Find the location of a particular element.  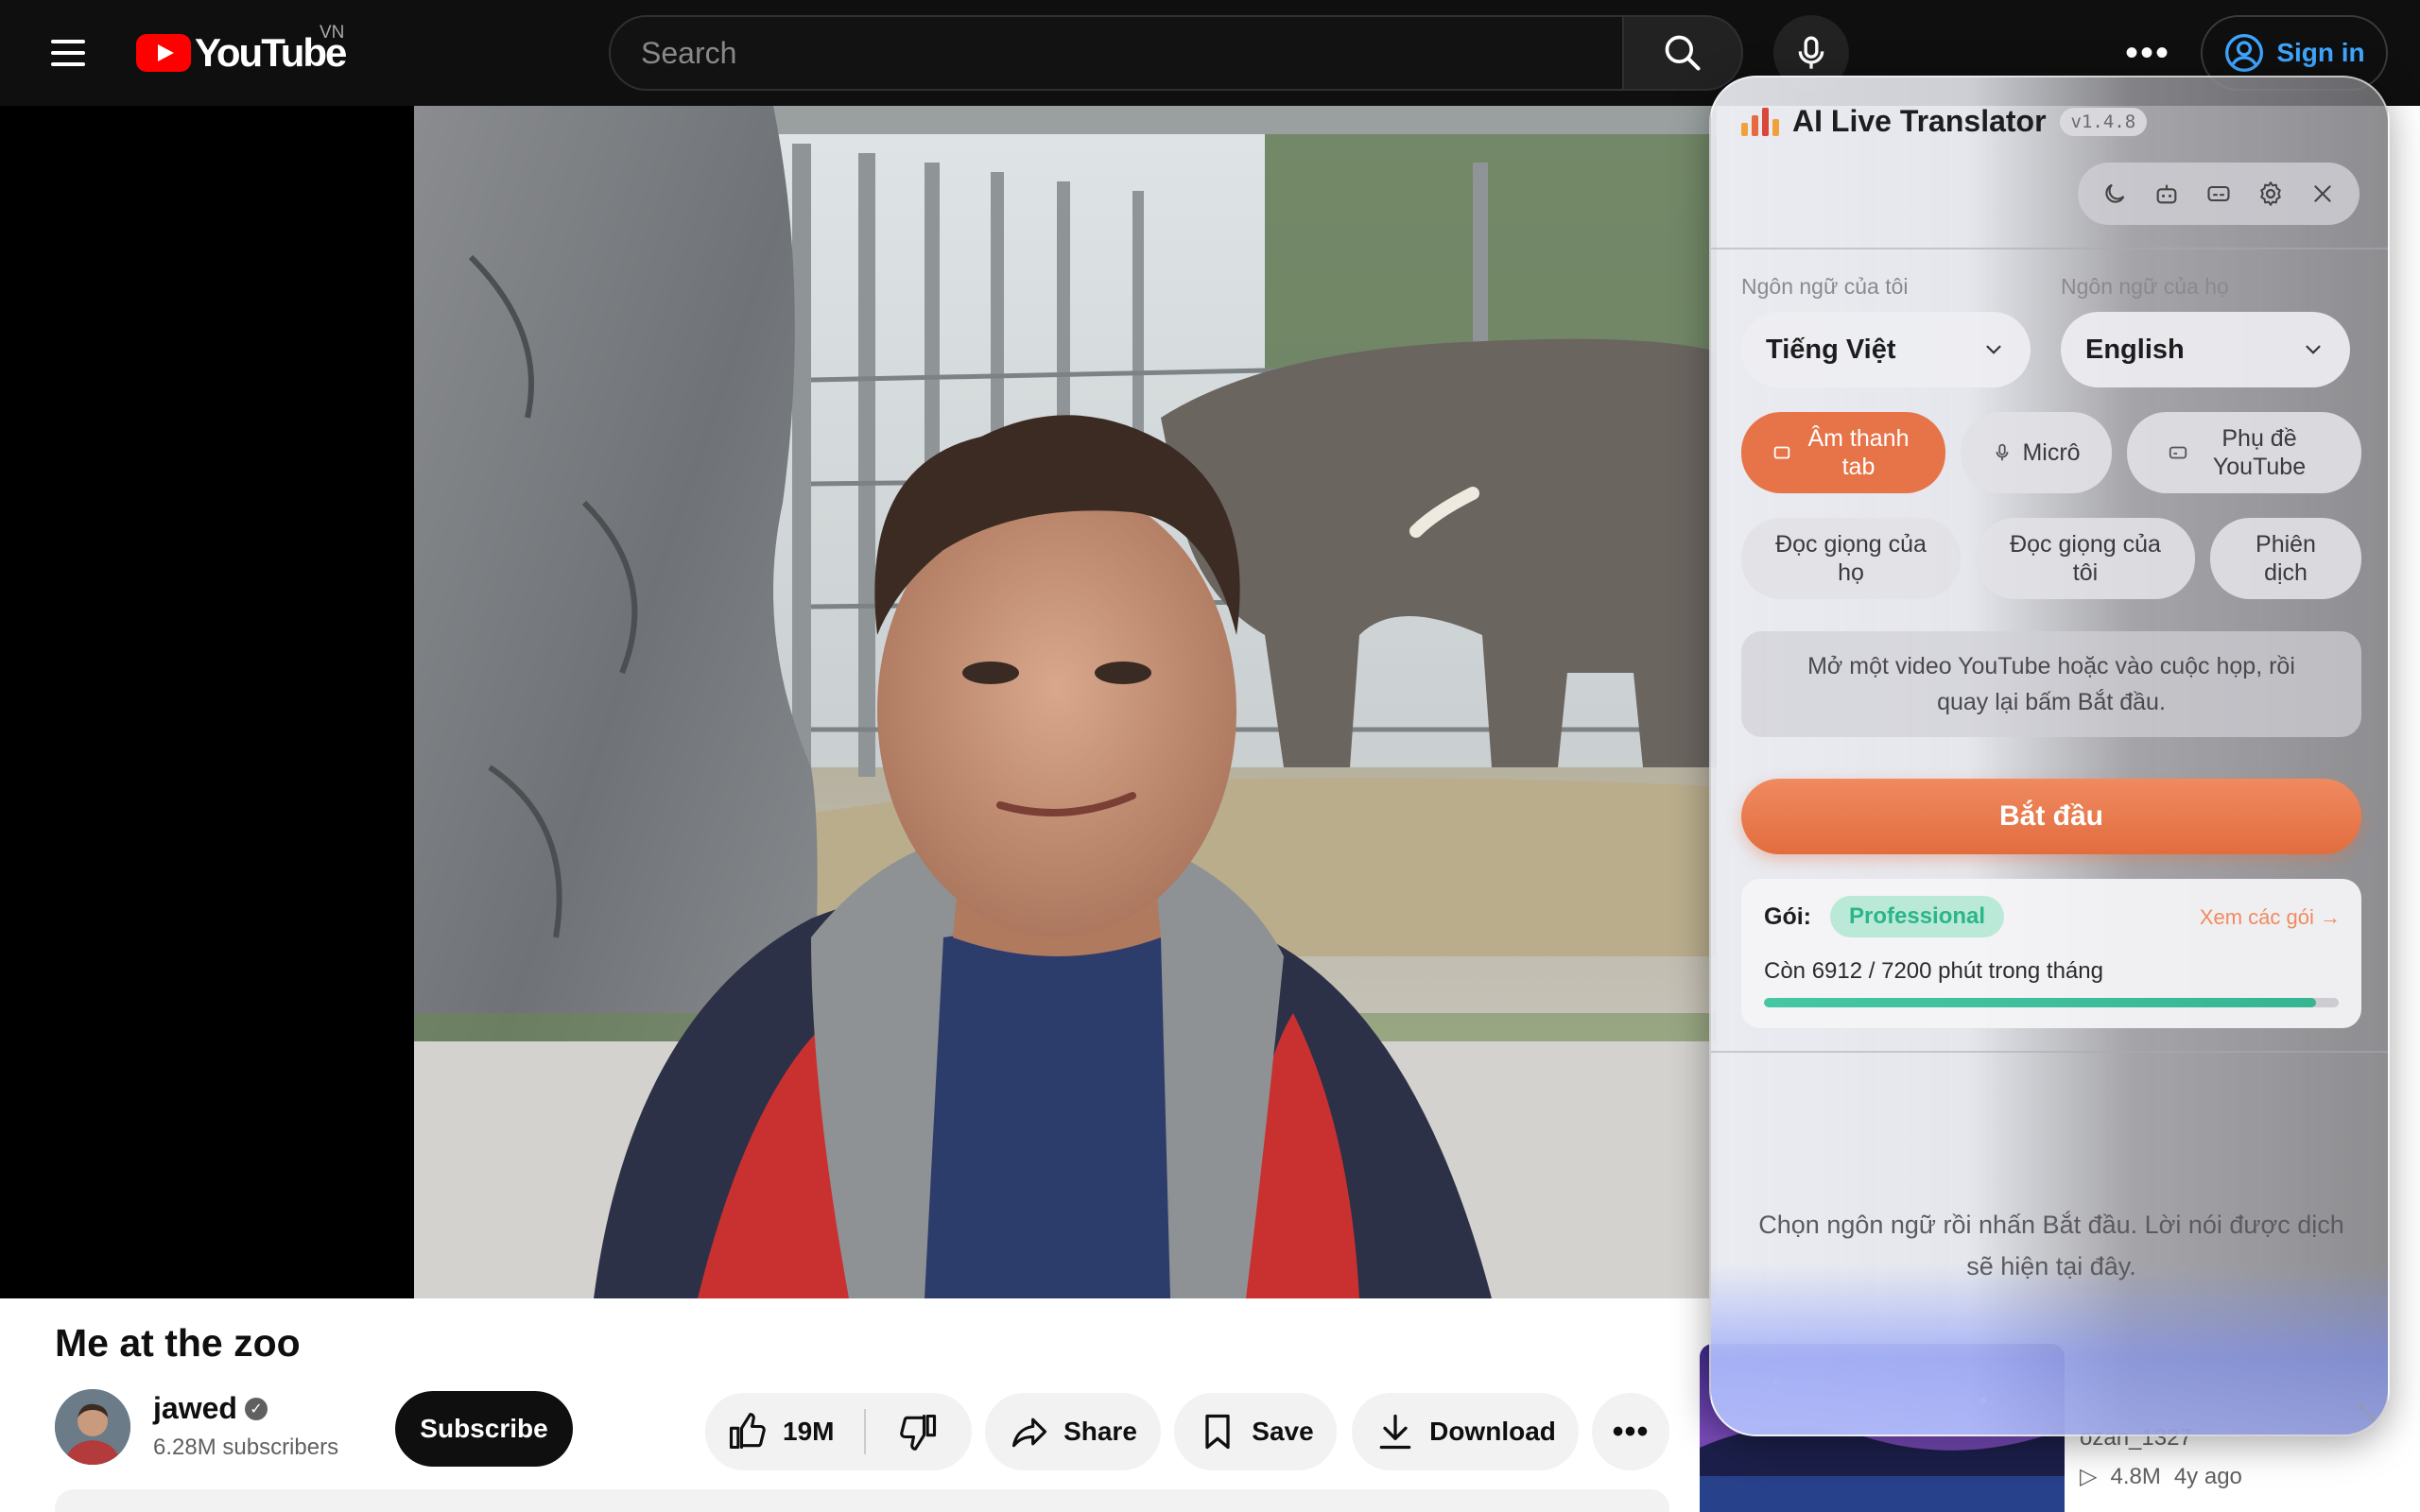

translator-header: AI Live Translator v1.4.8 is located at coordinates (1944, 121).